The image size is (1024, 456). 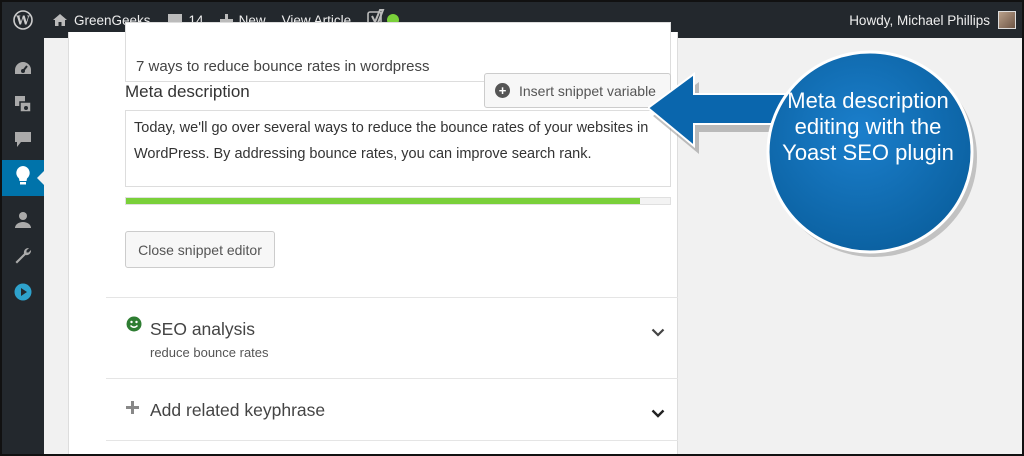 I want to click on smiley-icon, so click(x=134, y=326).